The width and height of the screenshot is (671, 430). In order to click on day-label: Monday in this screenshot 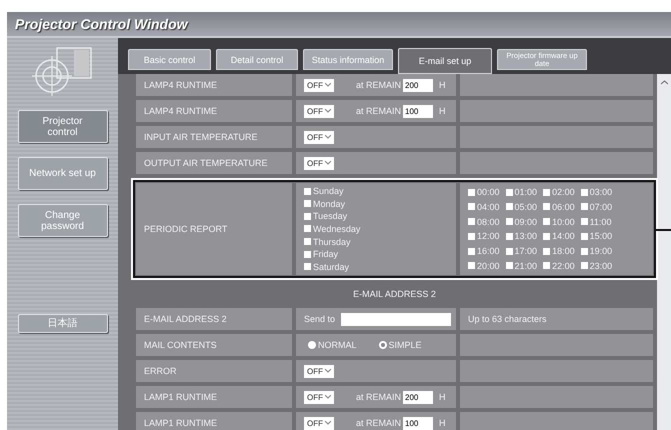, I will do `click(329, 203)`.